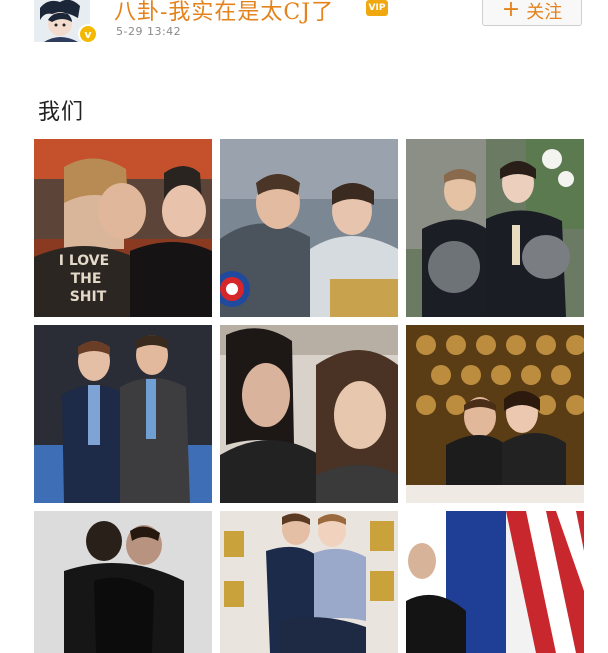 The height and width of the screenshot is (653, 608). What do you see at coordinates (84, 261) in the screenshot?
I see `svg-text: I LOVE` at bounding box center [84, 261].